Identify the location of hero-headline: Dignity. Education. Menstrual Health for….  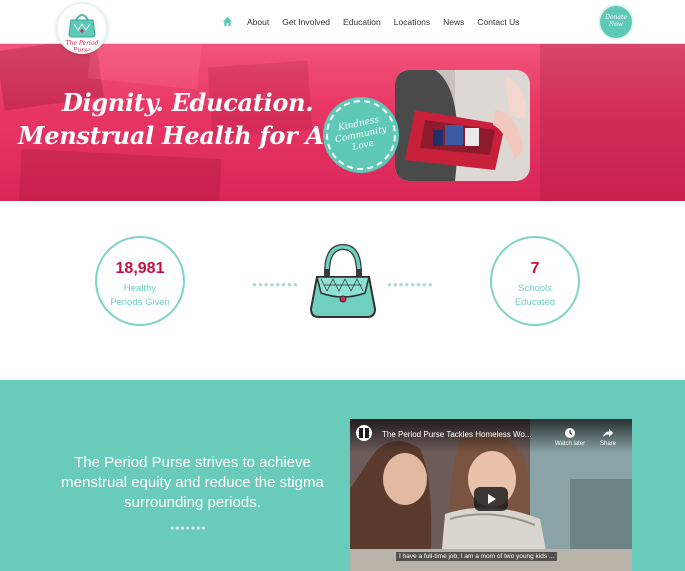
(184, 119).